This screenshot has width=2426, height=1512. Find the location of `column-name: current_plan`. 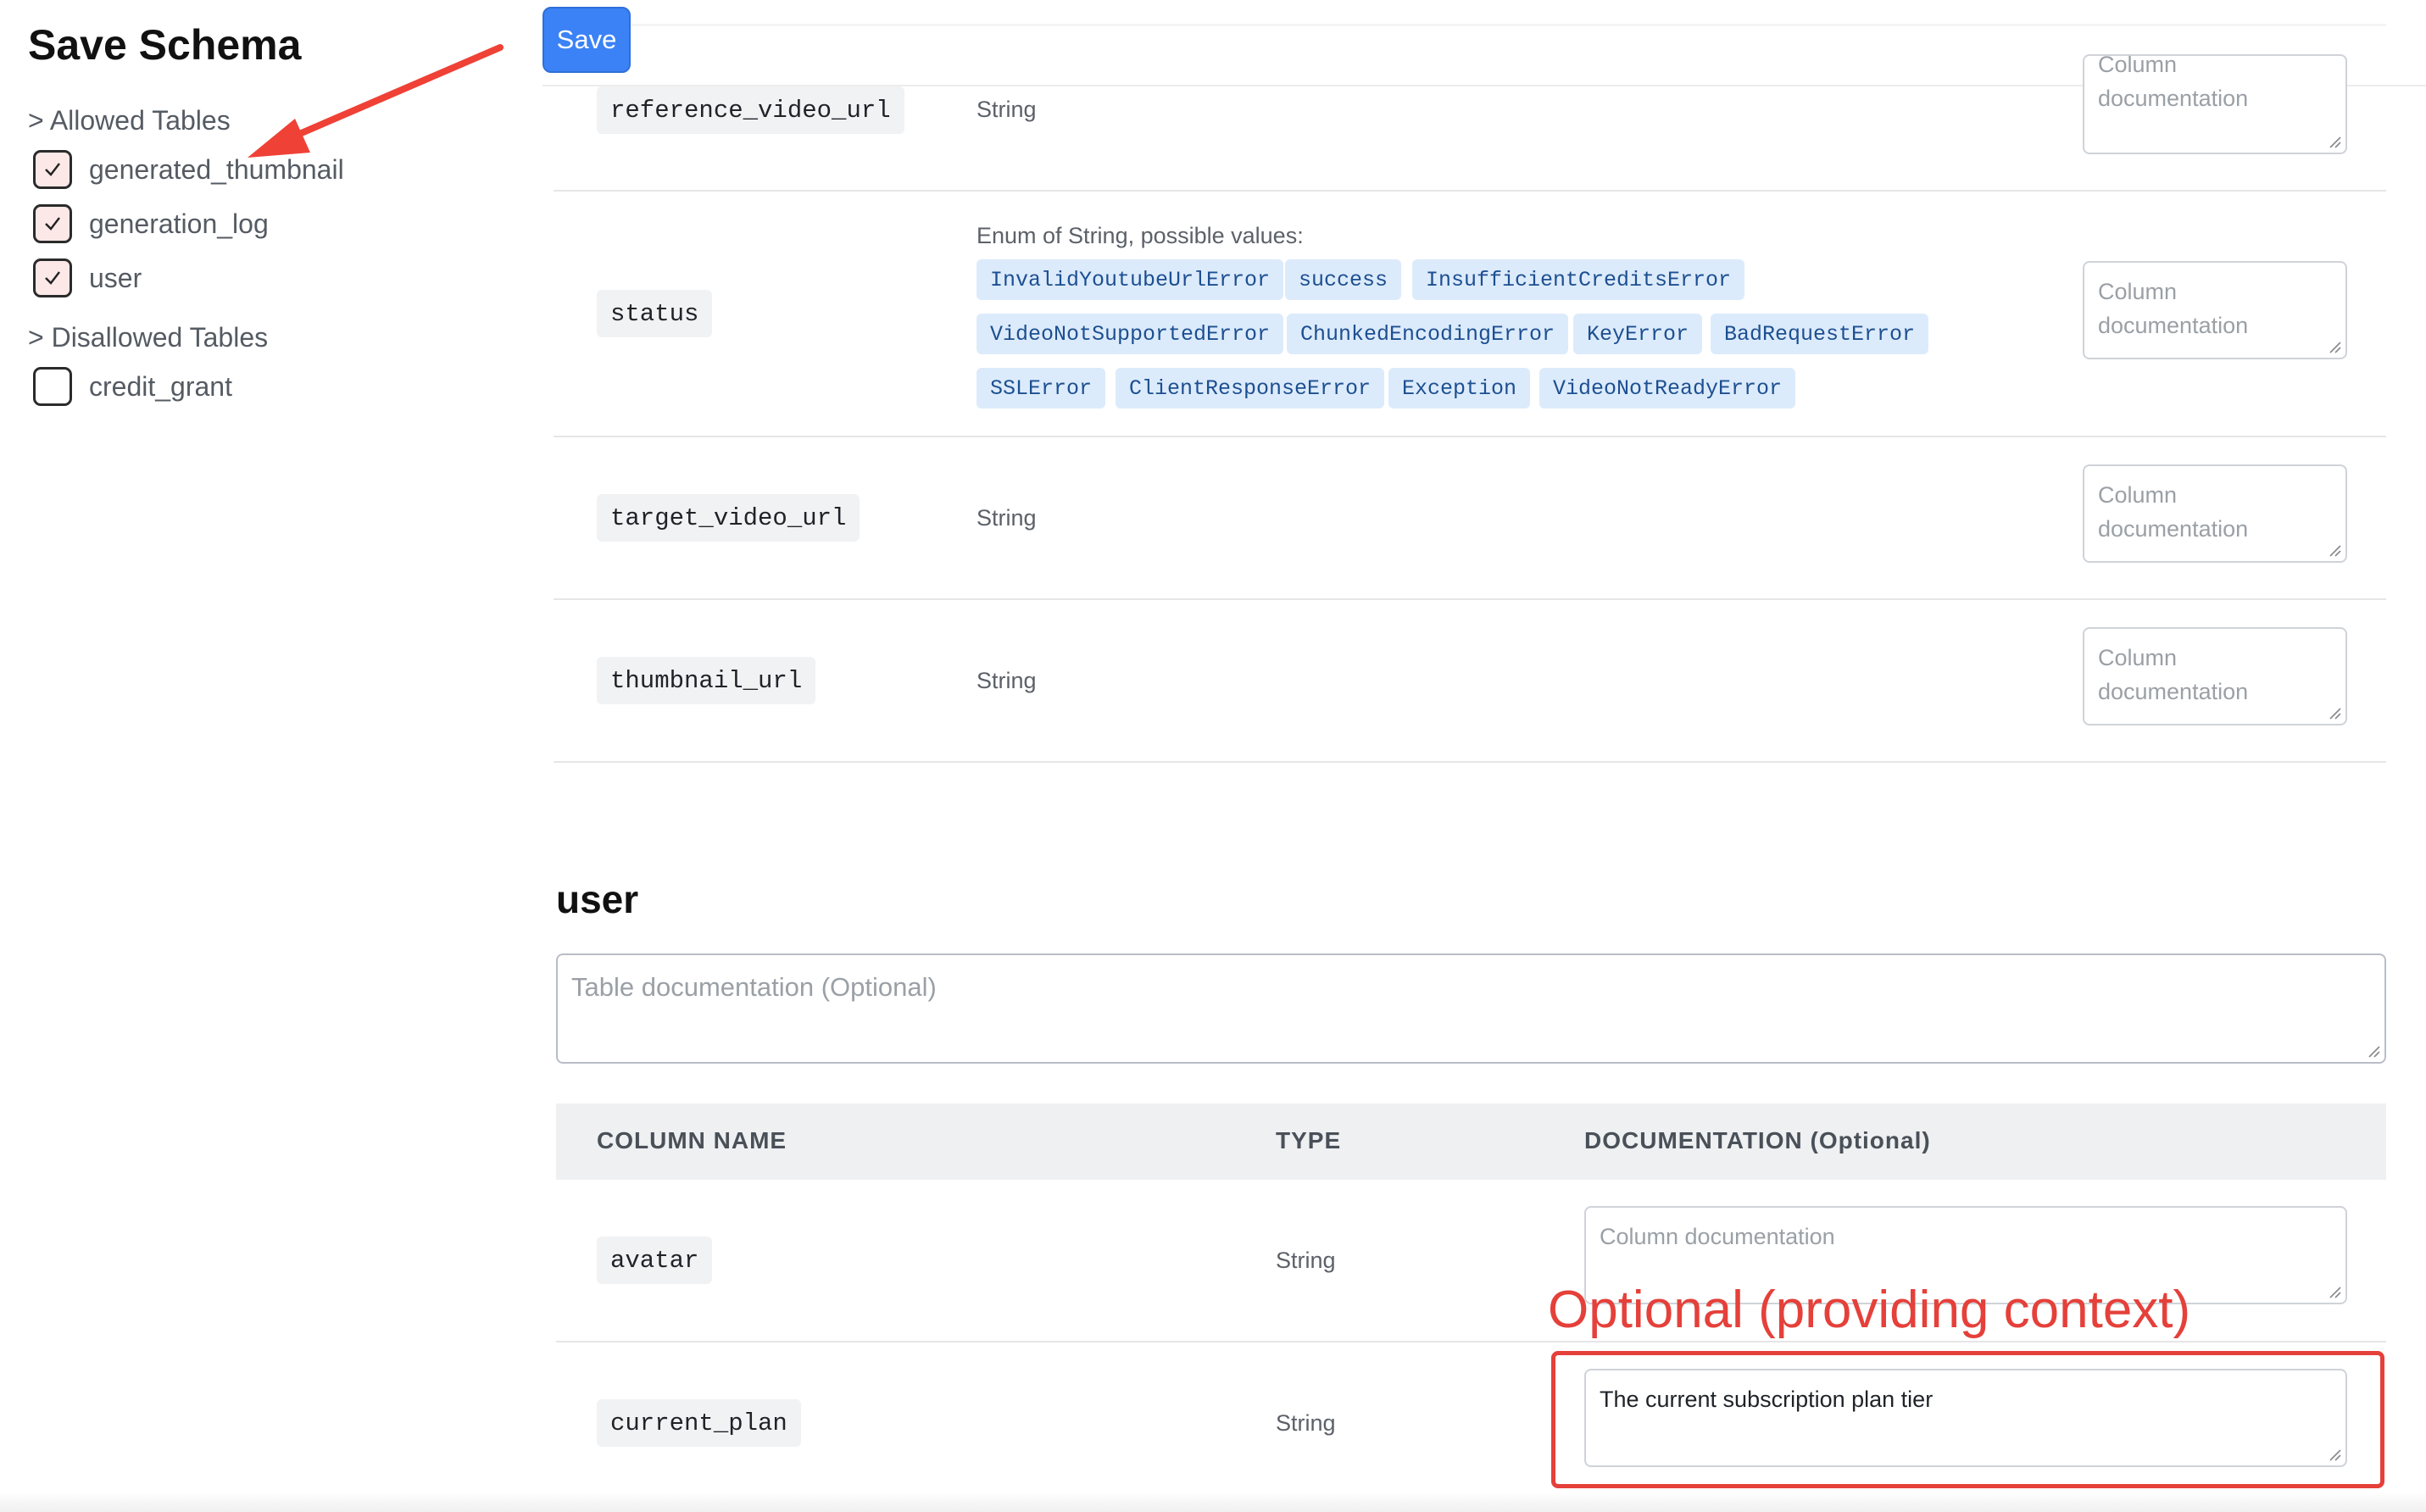

column-name: current_plan is located at coordinates (699, 1423).